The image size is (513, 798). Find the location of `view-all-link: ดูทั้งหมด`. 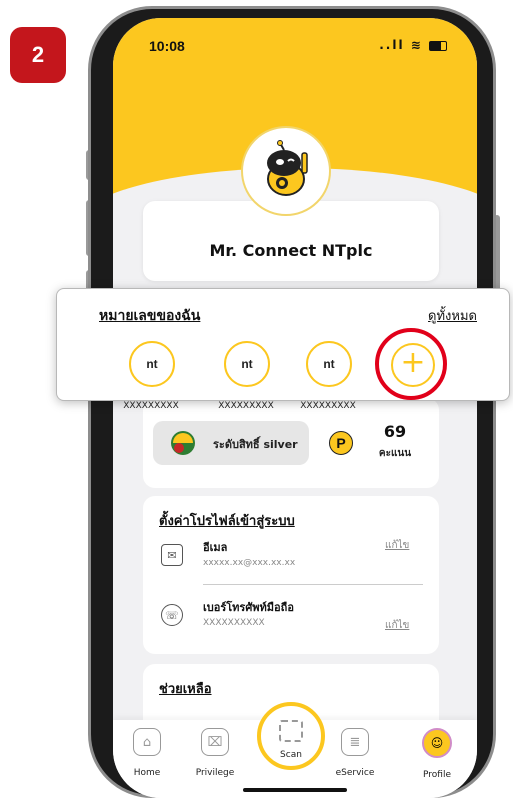

view-all-link: ดูทั้งหมด is located at coordinates (452, 315).